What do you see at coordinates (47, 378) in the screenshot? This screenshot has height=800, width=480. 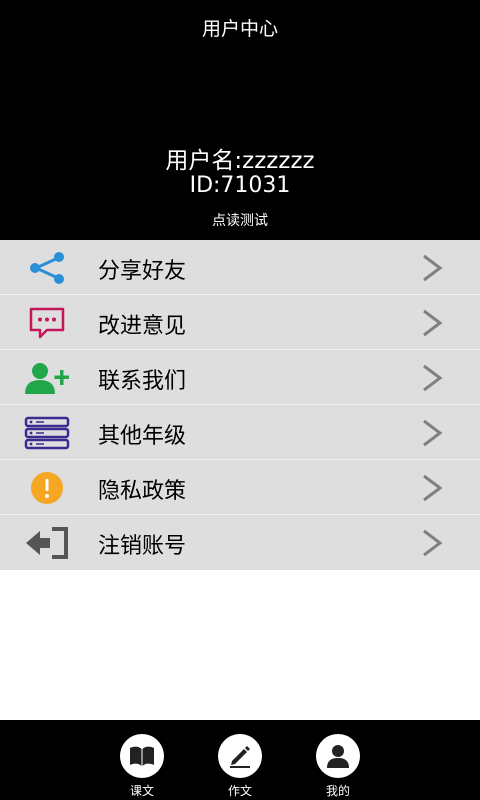 I see `add-user-icon` at bounding box center [47, 378].